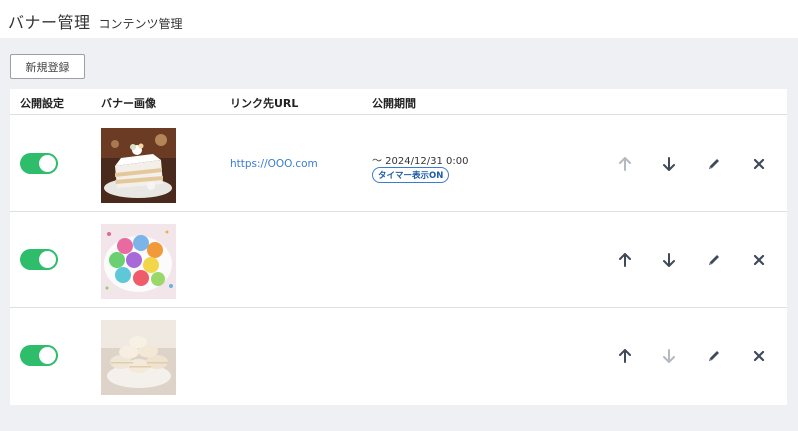 The image size is (798, 431). What do you see at coordinates (42, 103) in the screenshot?
I see `column-header-public: 公開設定` at bounding box center [42, 103].